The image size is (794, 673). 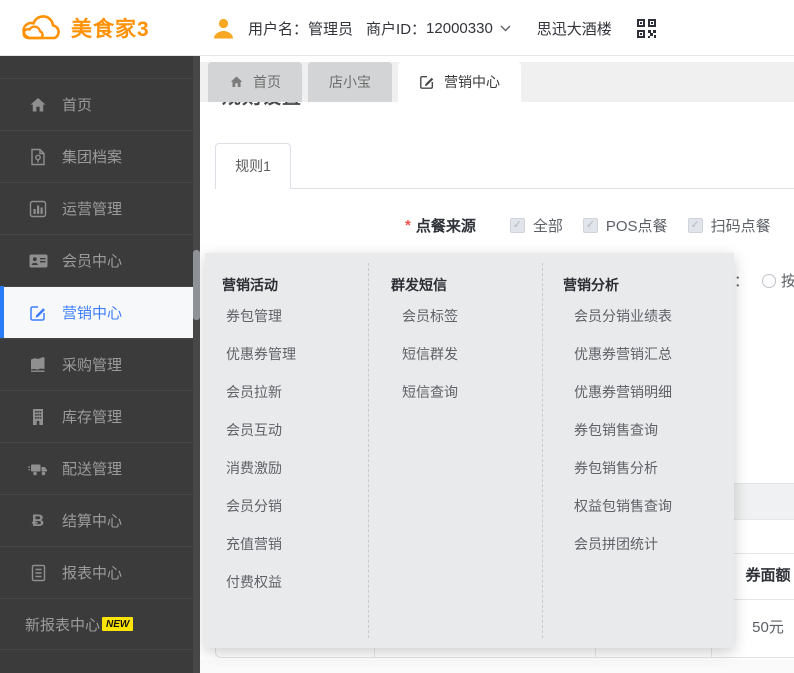 What do you see at coordinates (286, 506) in the screenshot?
I see `menu-item-member-distribution: 会员分销` at bounding box center [286, 506].